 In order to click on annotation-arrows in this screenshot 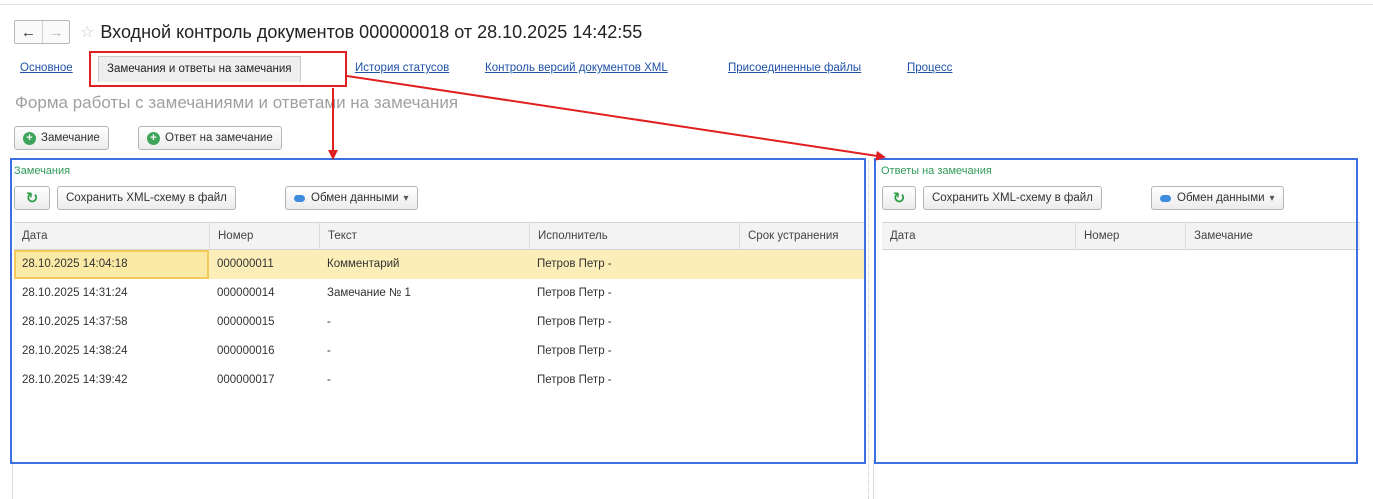, I will do `click(607, 118)`.